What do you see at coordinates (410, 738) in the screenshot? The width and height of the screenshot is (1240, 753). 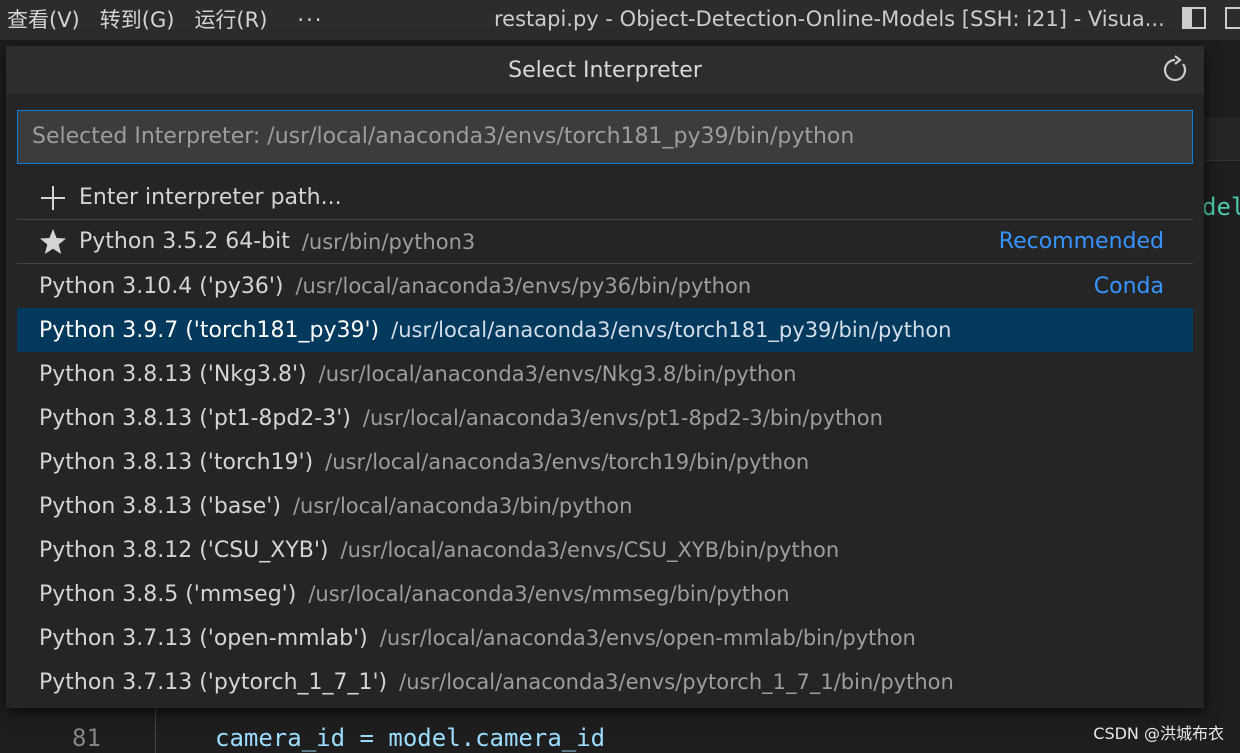 I see `code-line: camera_id = model.camera_id` at bounding box center [410, 738].